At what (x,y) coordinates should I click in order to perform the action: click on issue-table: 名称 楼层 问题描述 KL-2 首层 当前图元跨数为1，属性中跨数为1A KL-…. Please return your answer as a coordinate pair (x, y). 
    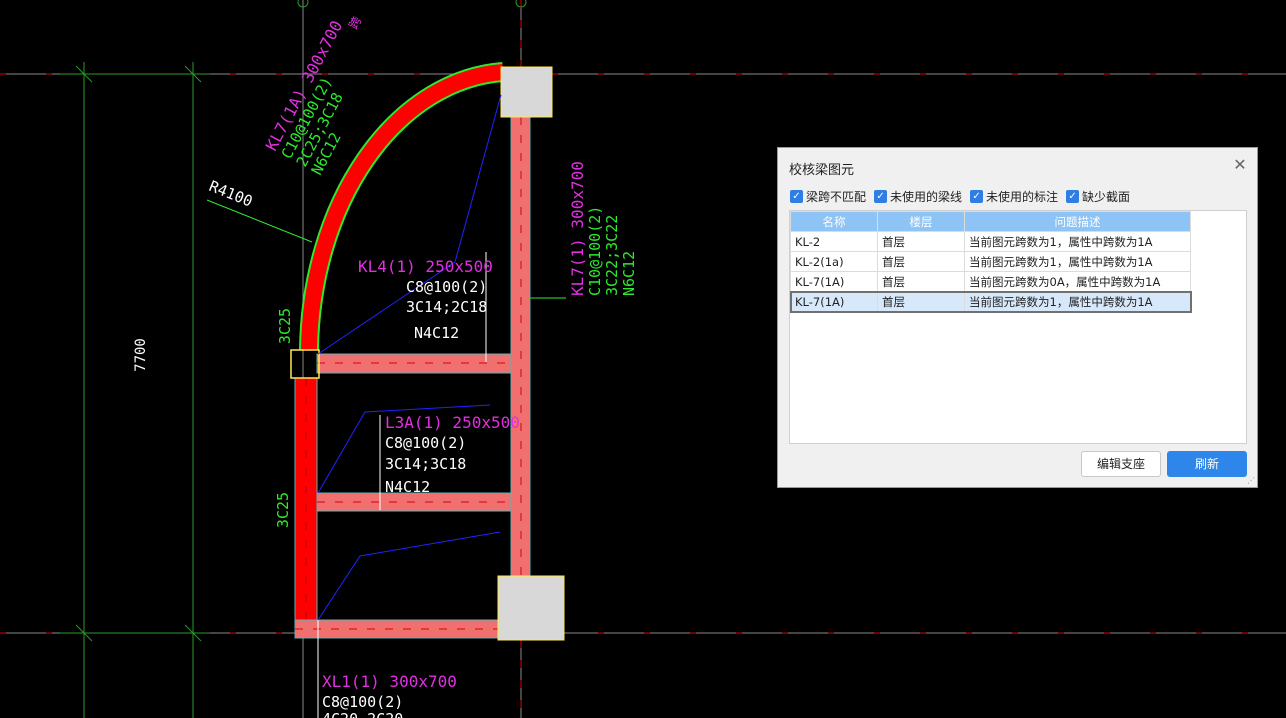
    Looking at the image, I should click on (990, 262).